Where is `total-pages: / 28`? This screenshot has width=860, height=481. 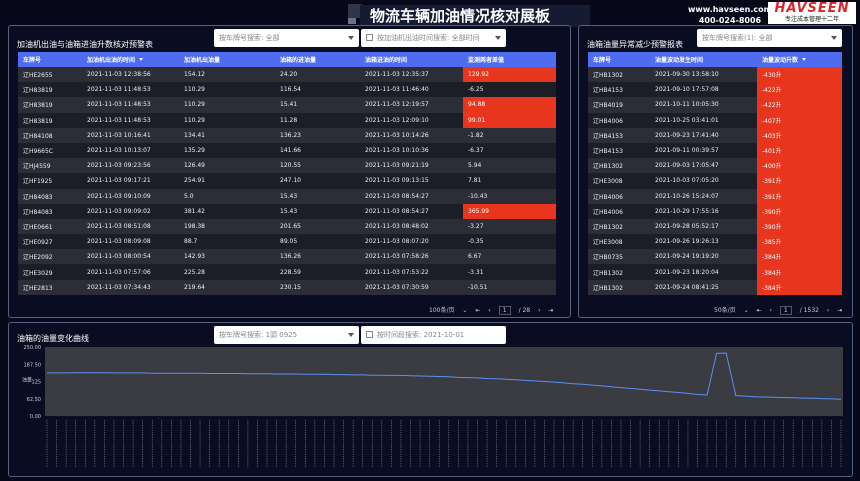 total-pages: / 28 is located at coordinates (524, 310).